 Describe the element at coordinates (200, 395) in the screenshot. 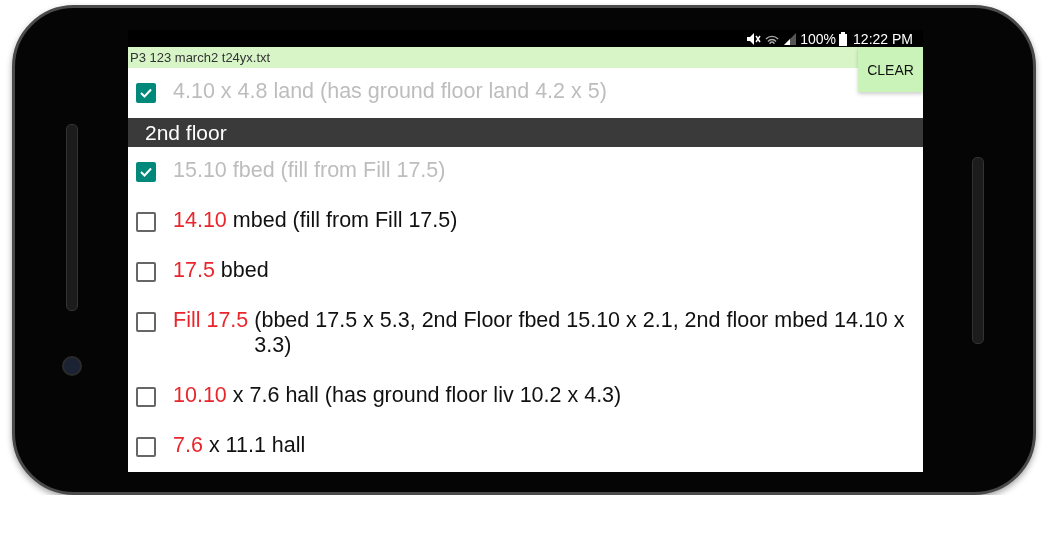

I see `item-dimension: 10.10` at that location.